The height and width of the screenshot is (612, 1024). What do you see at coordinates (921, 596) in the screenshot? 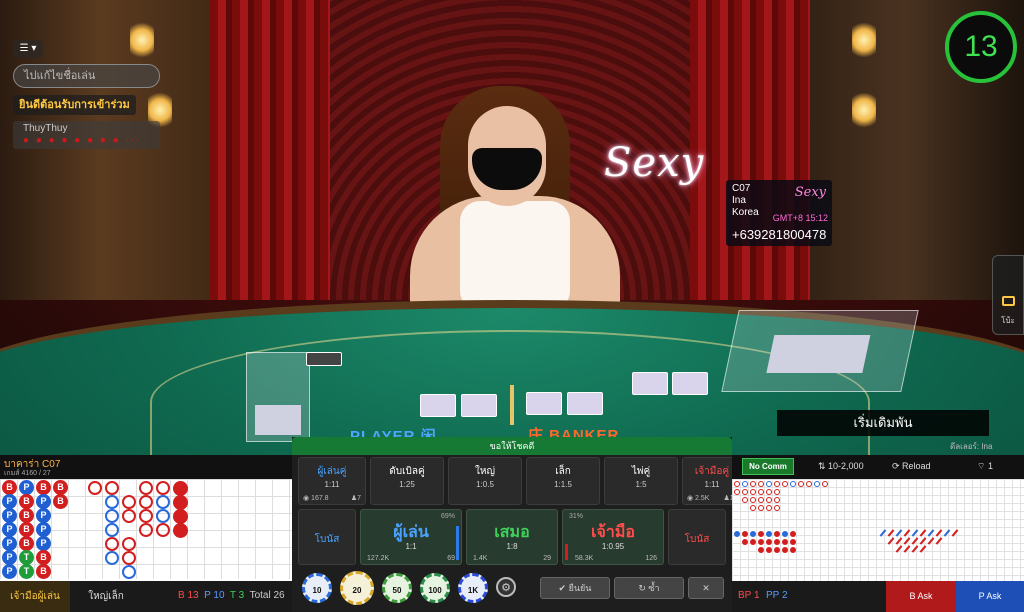
I see `banker-ask-button: B Ask` at bounding box center [921, 596].